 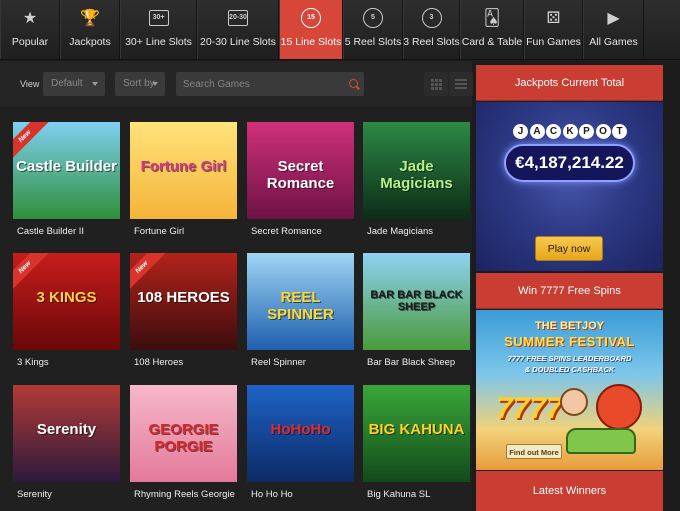 What do you see at coordinates (303, 494) in the screenshot?
I see `game-title: Ho Ho Ho` at bounding box center [303, 494].